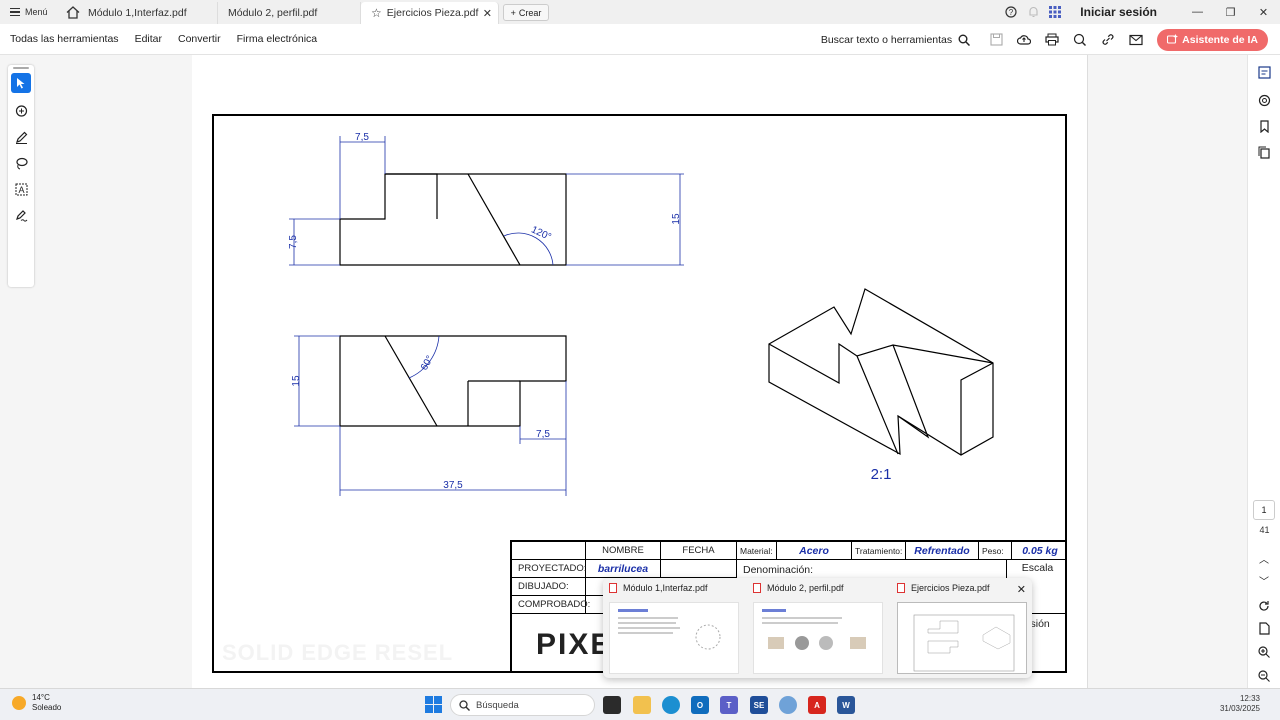 This screenshot has height=720, width=1280. I want to click on dim-right-15: 15, so click(676, 219).